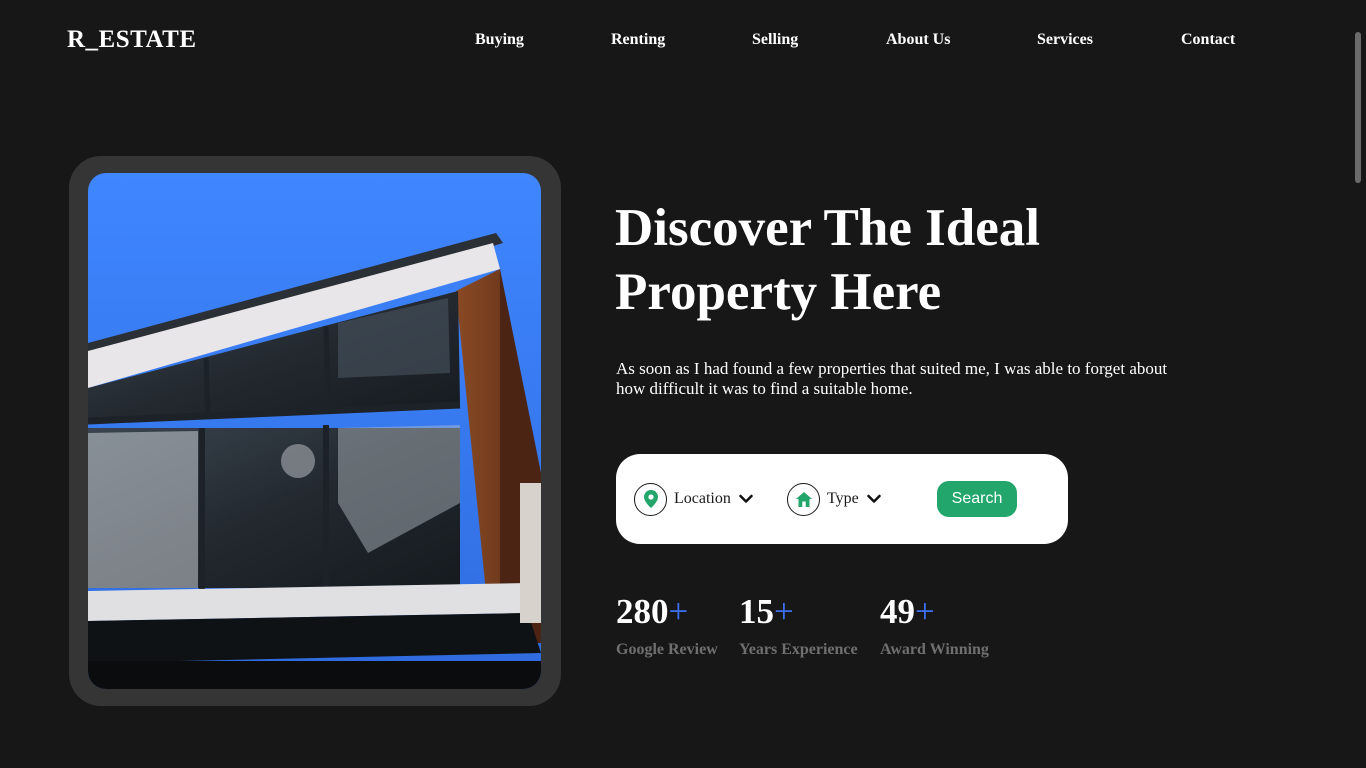 Image resolution: width=1366 pixels, height=768 pixels. What do you see at coordinates (798, 612) in the screenshot?
I see `stat-number: 15+` at bounding box center [798, 612].